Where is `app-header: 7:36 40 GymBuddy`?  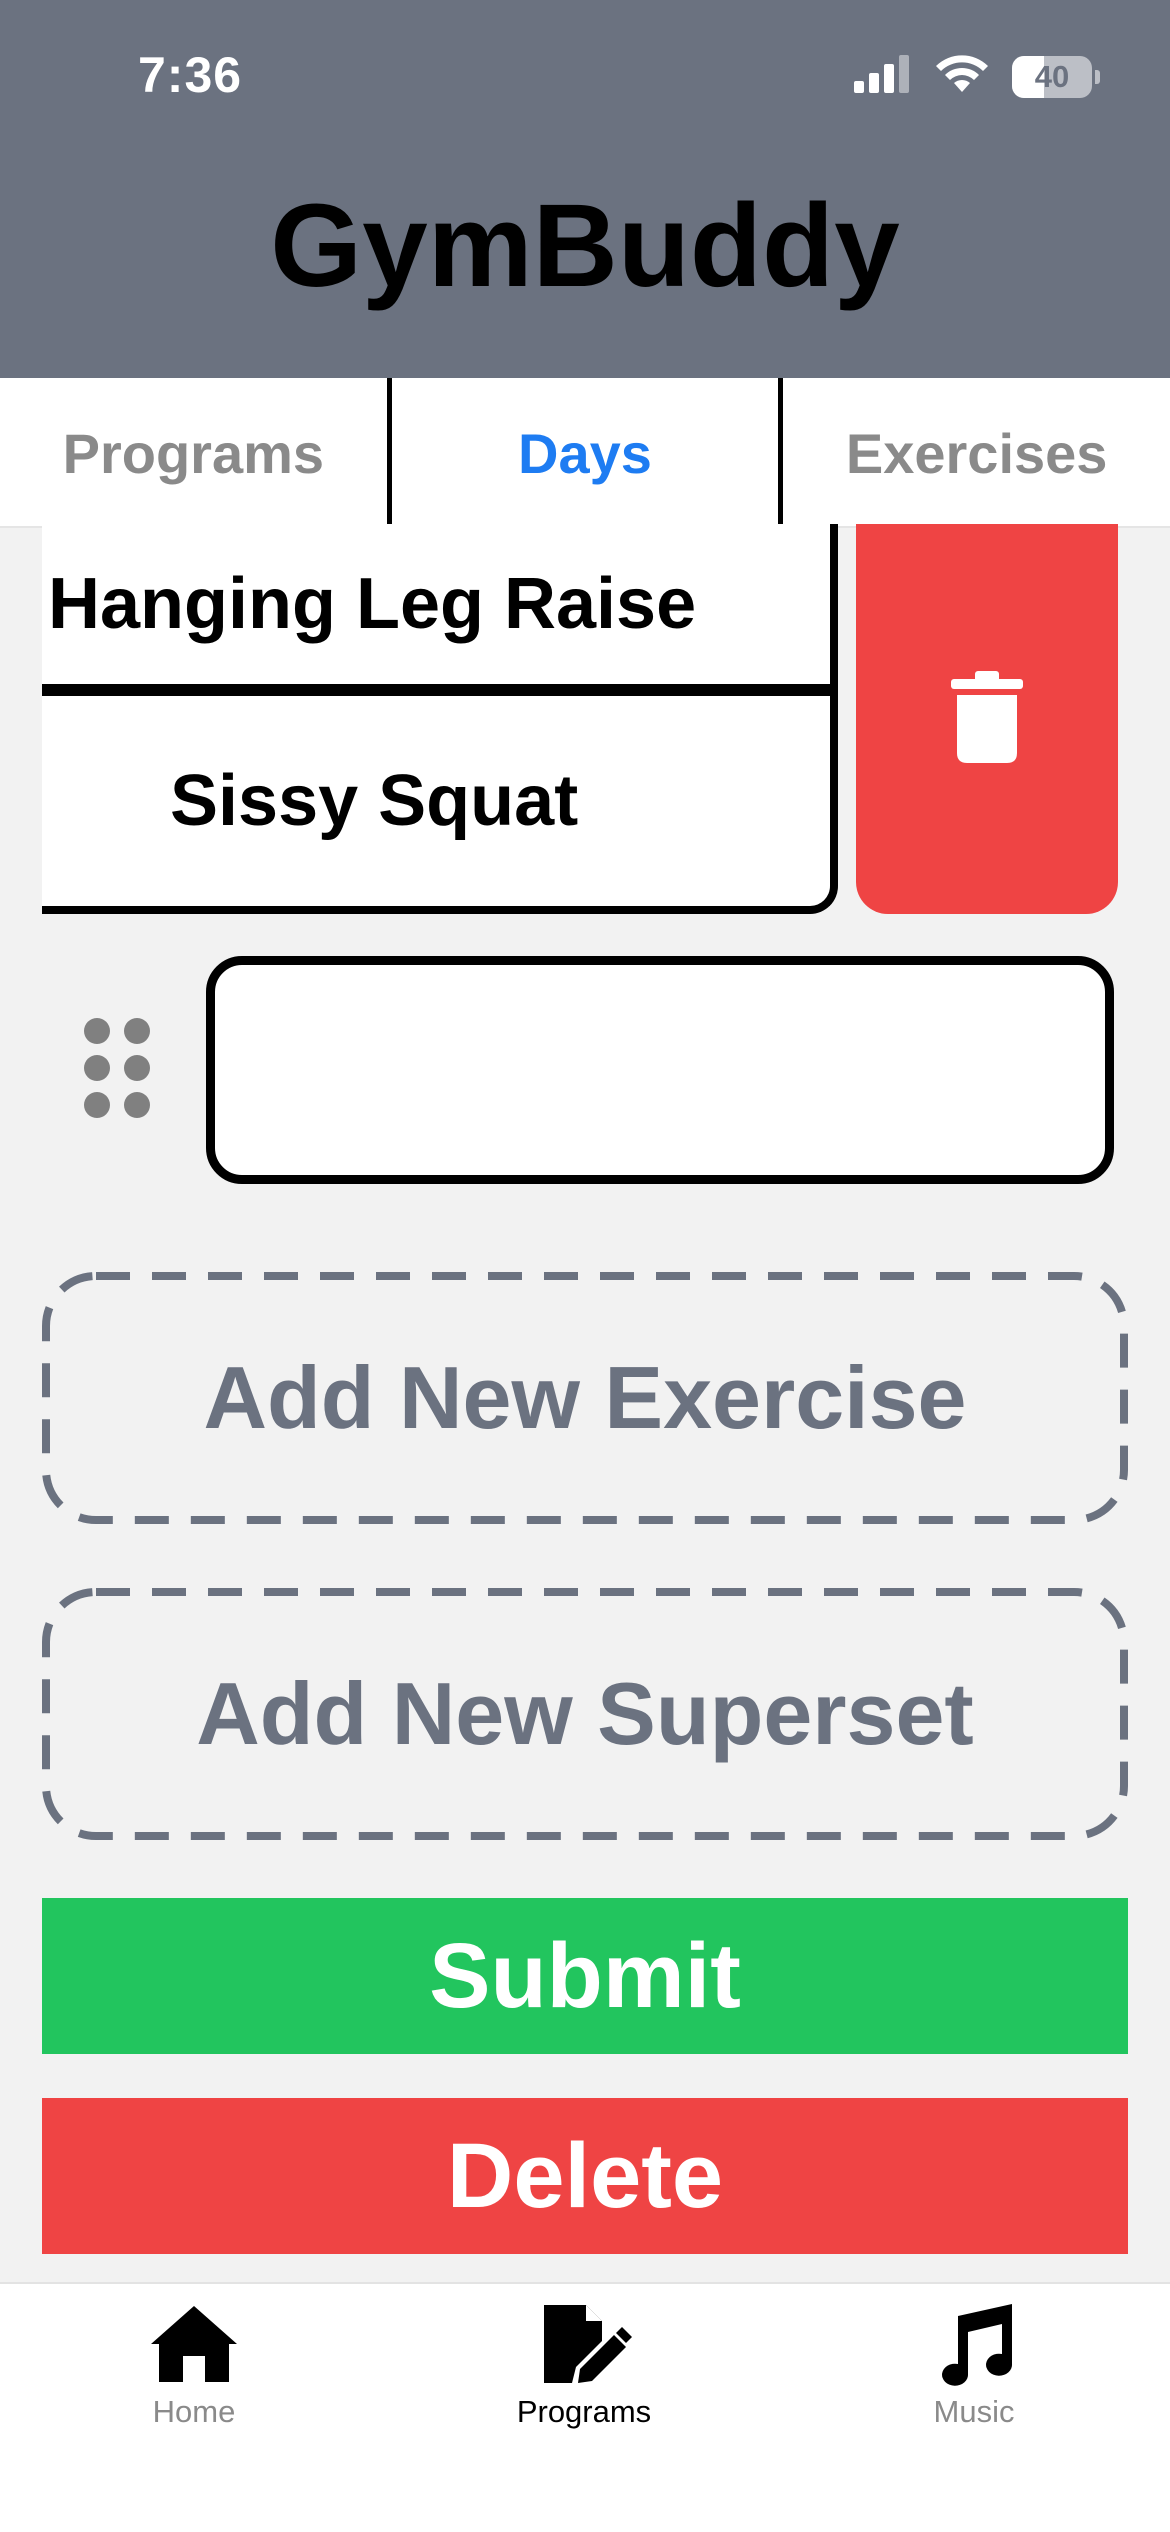 app-header: 7:36 40 GymBuddy is located at coordinates (585, 189).